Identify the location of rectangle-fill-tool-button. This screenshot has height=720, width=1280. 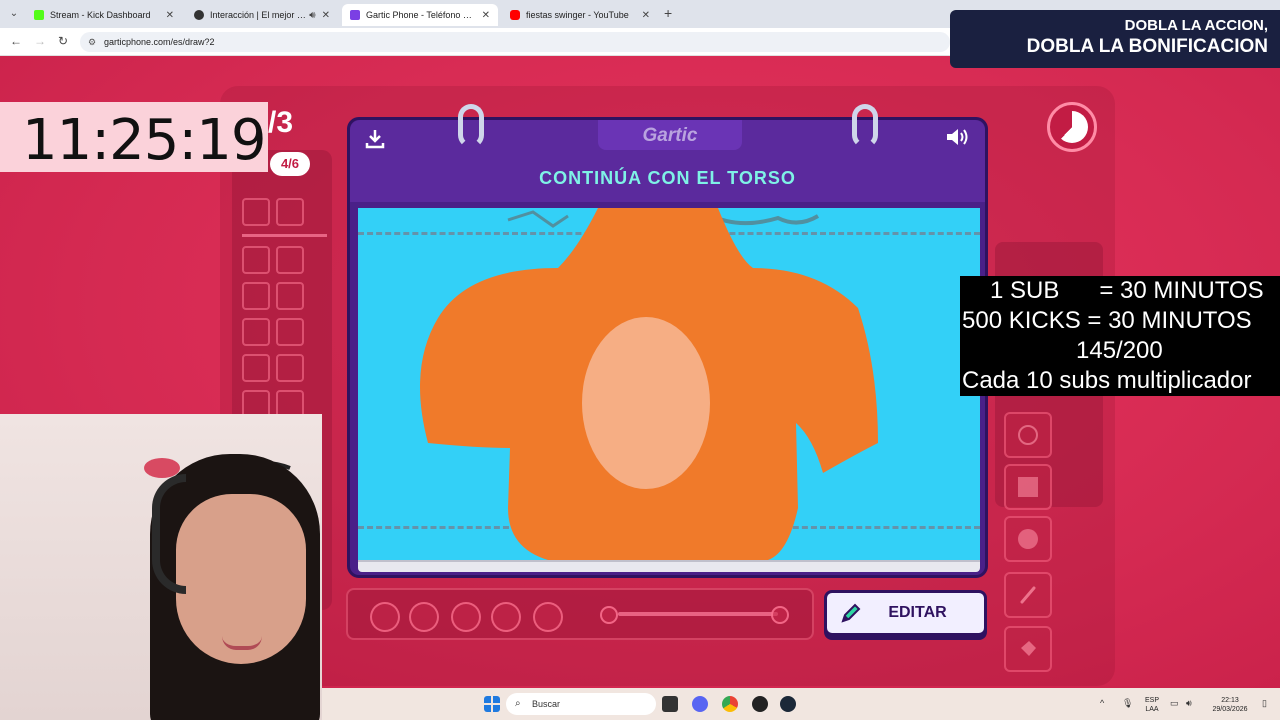
(1028, 487).